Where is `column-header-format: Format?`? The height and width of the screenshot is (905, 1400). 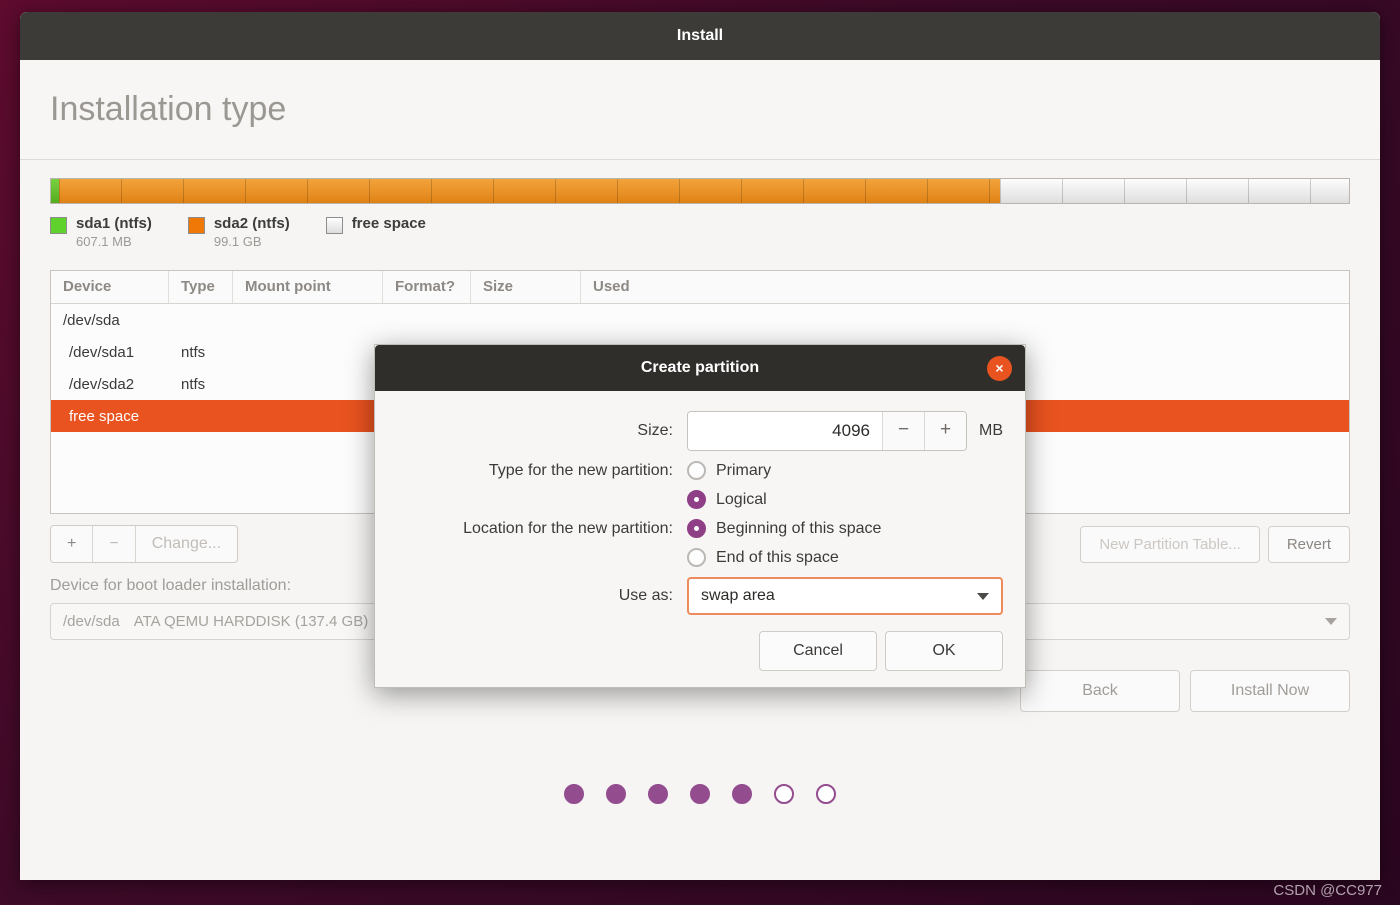 column-header-format: Format? is located at coordinates (427, 287).